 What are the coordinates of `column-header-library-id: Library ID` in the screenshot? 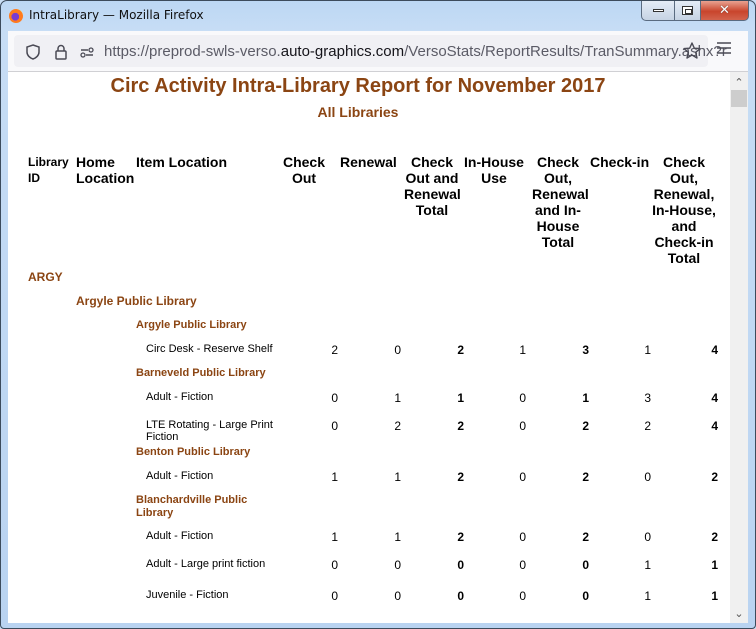 It's located at (48, 170).